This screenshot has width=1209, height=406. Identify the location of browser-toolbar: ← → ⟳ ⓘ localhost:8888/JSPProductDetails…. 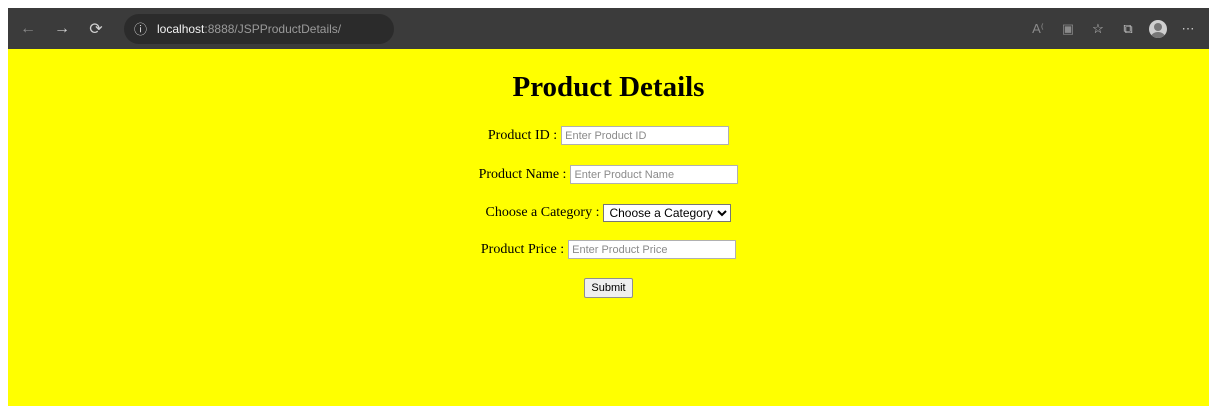
(608, 28).